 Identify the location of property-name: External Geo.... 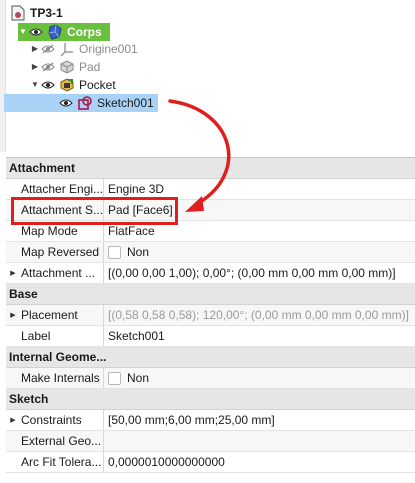
(61, 441).